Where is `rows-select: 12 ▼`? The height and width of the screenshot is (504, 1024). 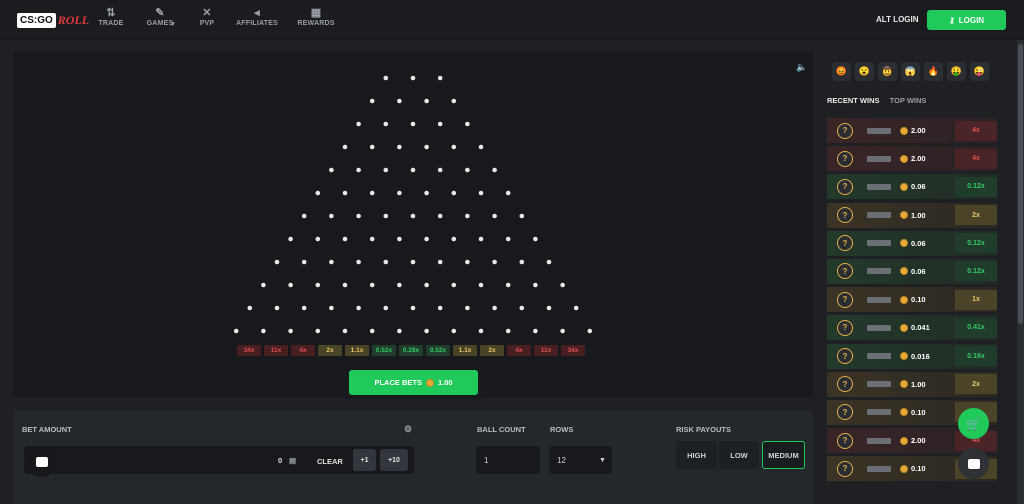
rows-select: 12 ▼ is located at coordinates (580, 460).